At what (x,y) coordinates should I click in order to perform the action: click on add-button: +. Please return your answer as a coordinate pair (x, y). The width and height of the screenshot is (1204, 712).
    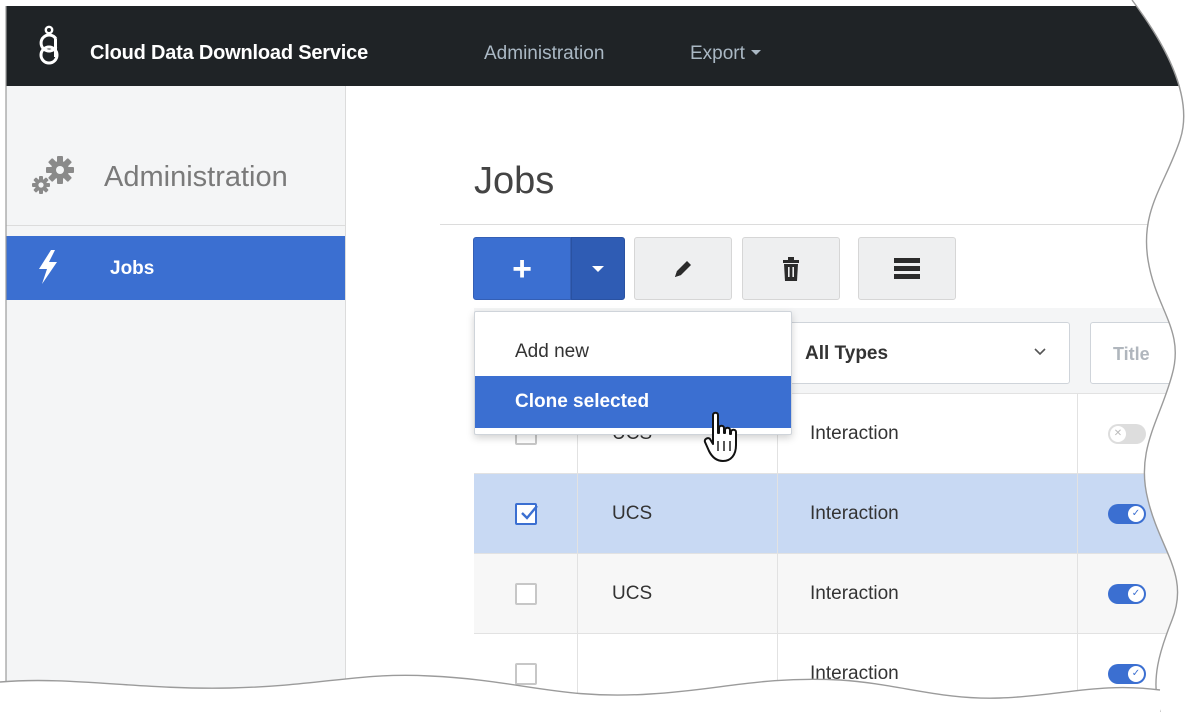
    Looking at the image, I should click on (522, 268).